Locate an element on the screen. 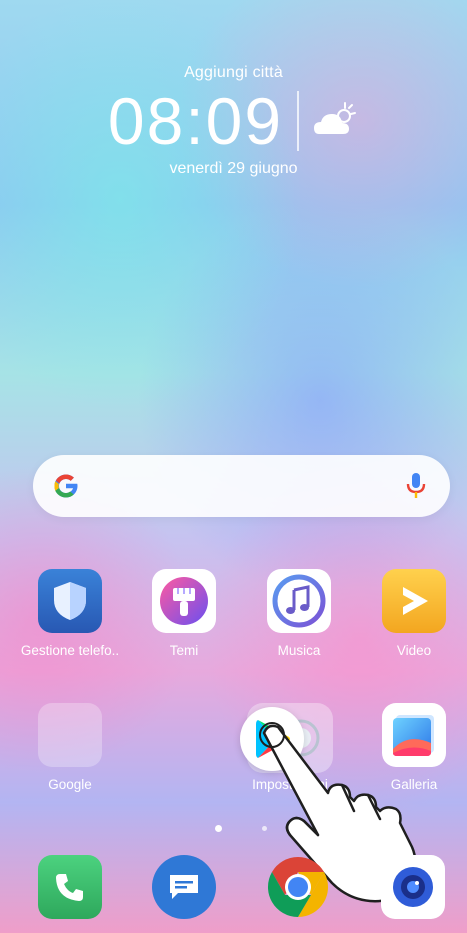 This screenshot has width=467, height=933. dock-messages is located at coordinates (184, 887).